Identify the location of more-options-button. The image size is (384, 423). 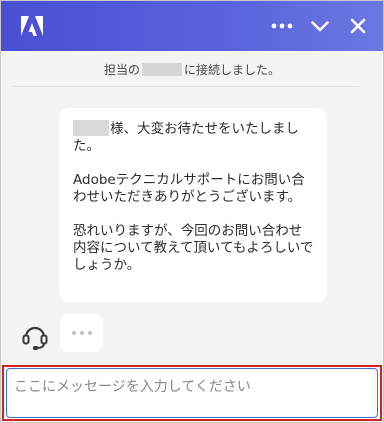
(282, 26).